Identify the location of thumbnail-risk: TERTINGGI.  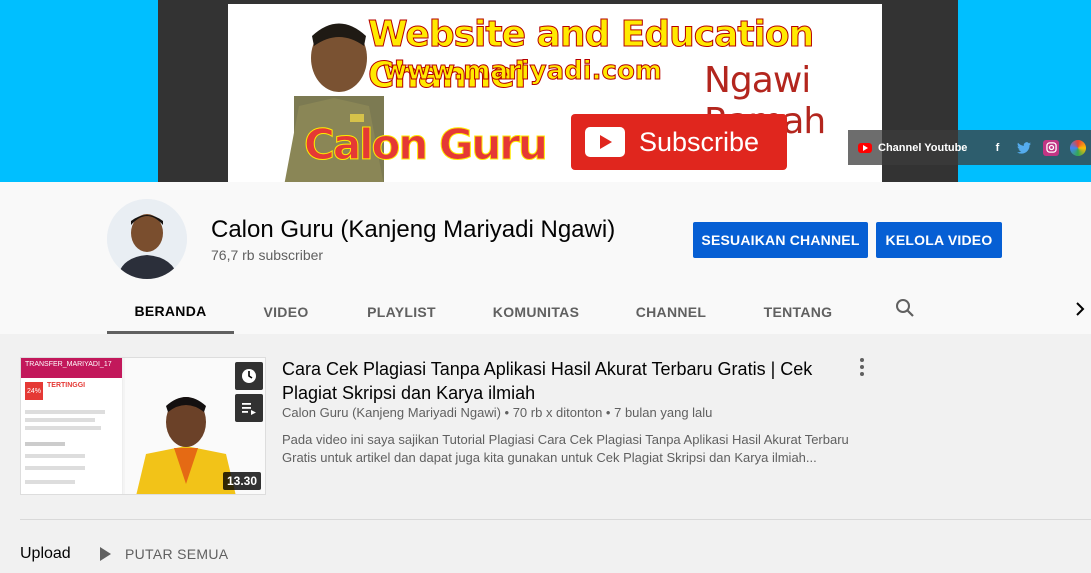
(66, 385).